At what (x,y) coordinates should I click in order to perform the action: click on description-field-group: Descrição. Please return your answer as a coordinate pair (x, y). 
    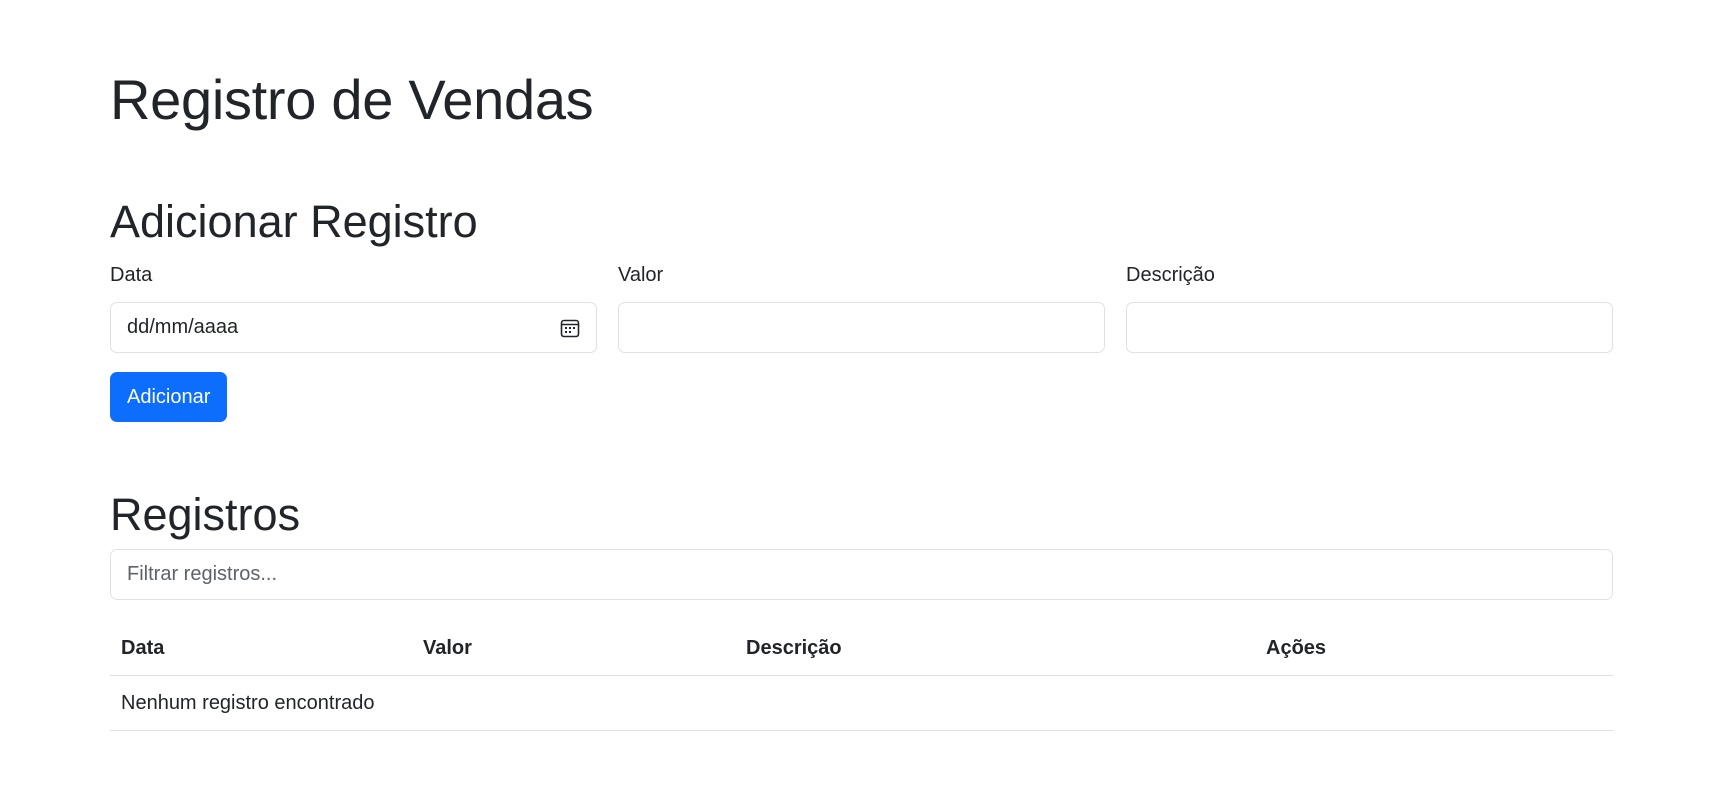
    Looking at the image, I should click on (1369, 307).